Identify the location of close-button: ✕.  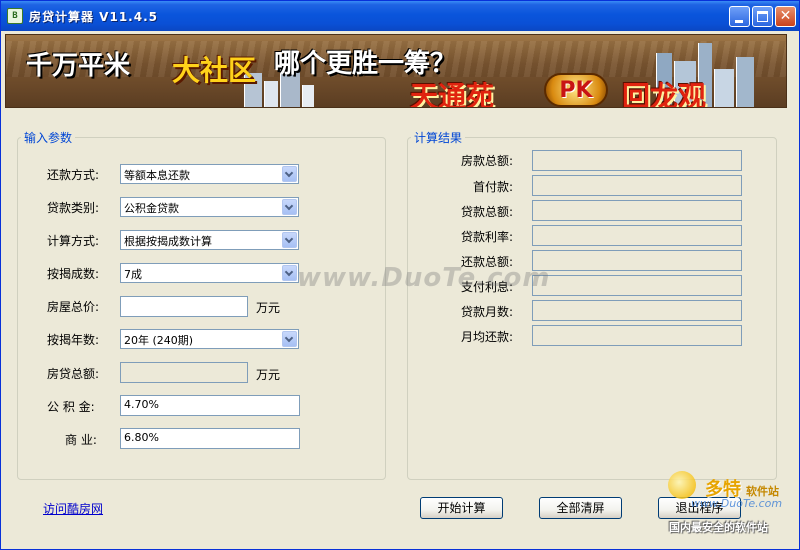
(785, 16).